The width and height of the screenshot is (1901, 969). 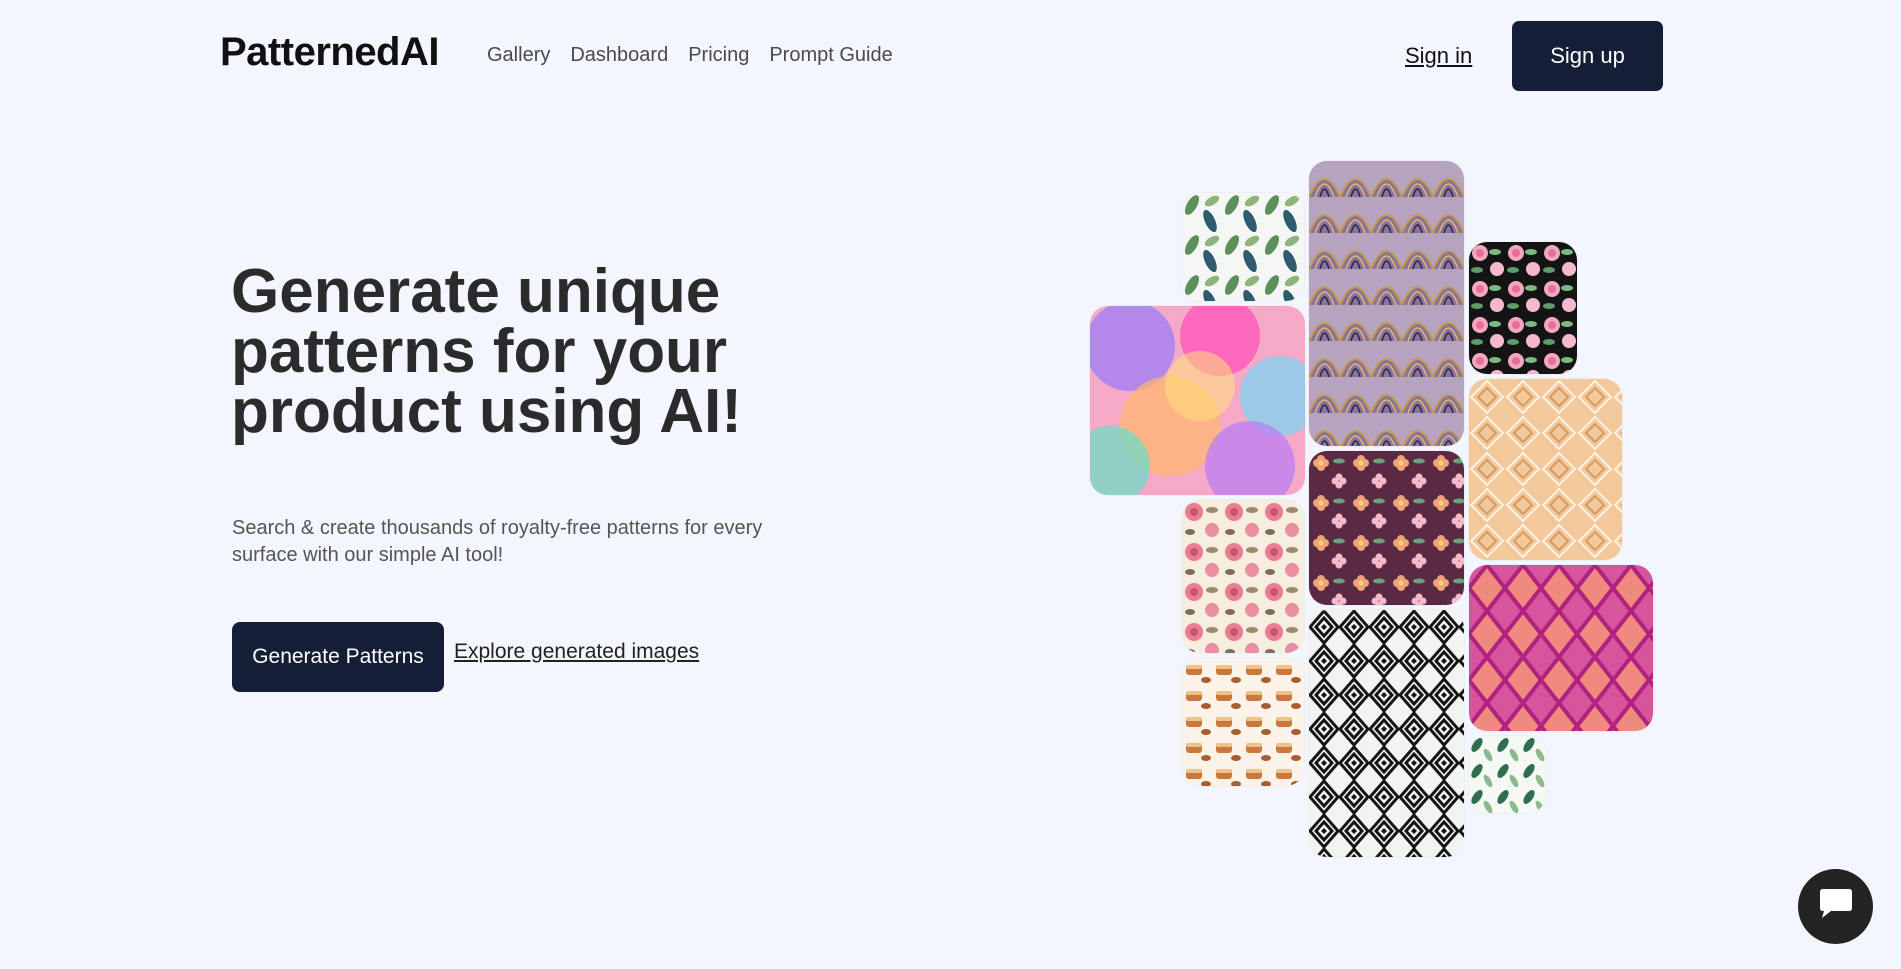 I want to click on flowers-burgundy-pattern, so click(x=1386, y=528).